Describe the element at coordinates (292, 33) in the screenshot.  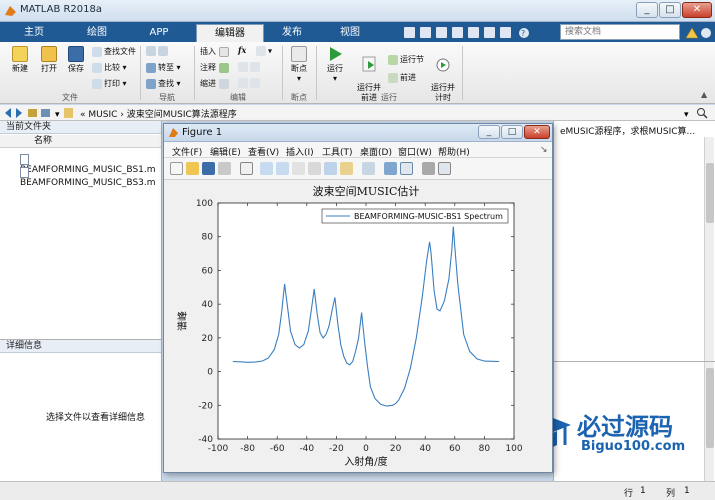
I see `tab-publish: 发布` at that location.